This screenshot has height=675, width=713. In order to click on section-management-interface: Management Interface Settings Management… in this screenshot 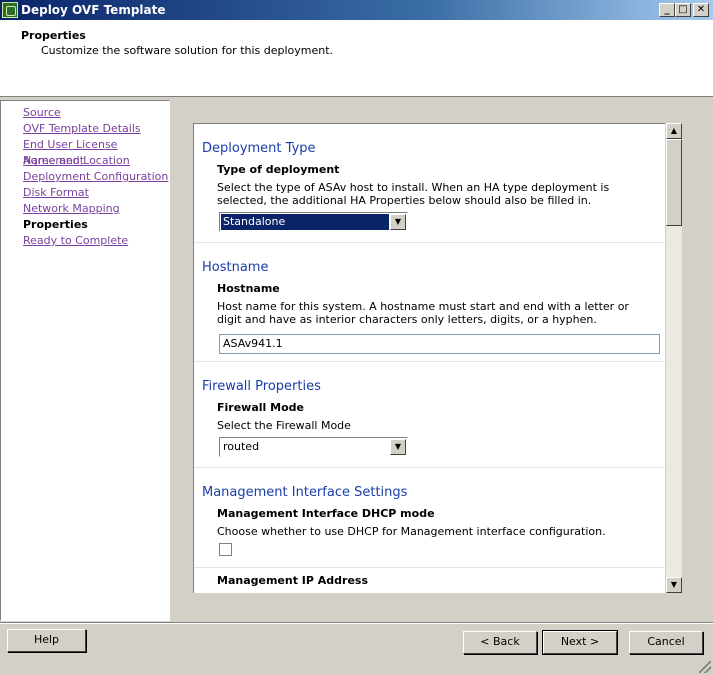, I will do `click(429, 518)`.